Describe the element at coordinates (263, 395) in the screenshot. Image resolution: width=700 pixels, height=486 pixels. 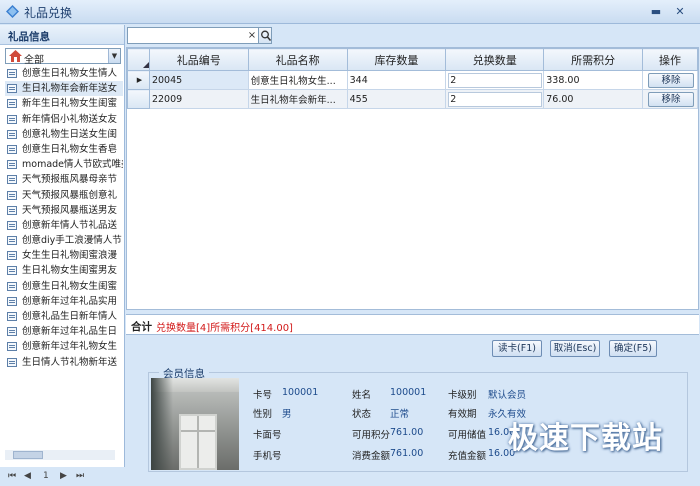
I see `card-no-label: 卡号` at that location.